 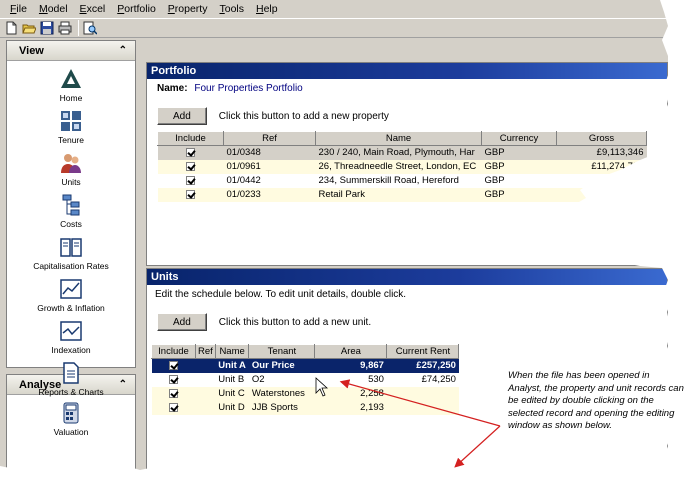 What do you see at coordinates (248, 88) in the screenshot?
I see `portfolio-name-value: Four Properties Portfolio` at bounding box center [248, 88].